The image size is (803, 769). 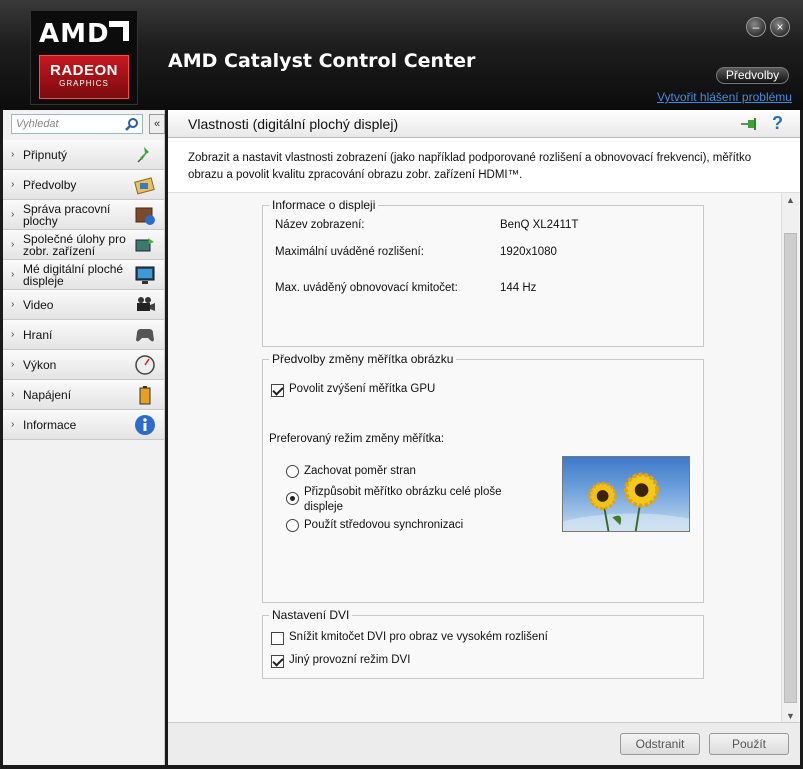 What do you see at coordinates (293, 124) in the screenshot?
I see `page-title: Vlastnosti (digitální plochý displej)` at bounding box center [293, 124].